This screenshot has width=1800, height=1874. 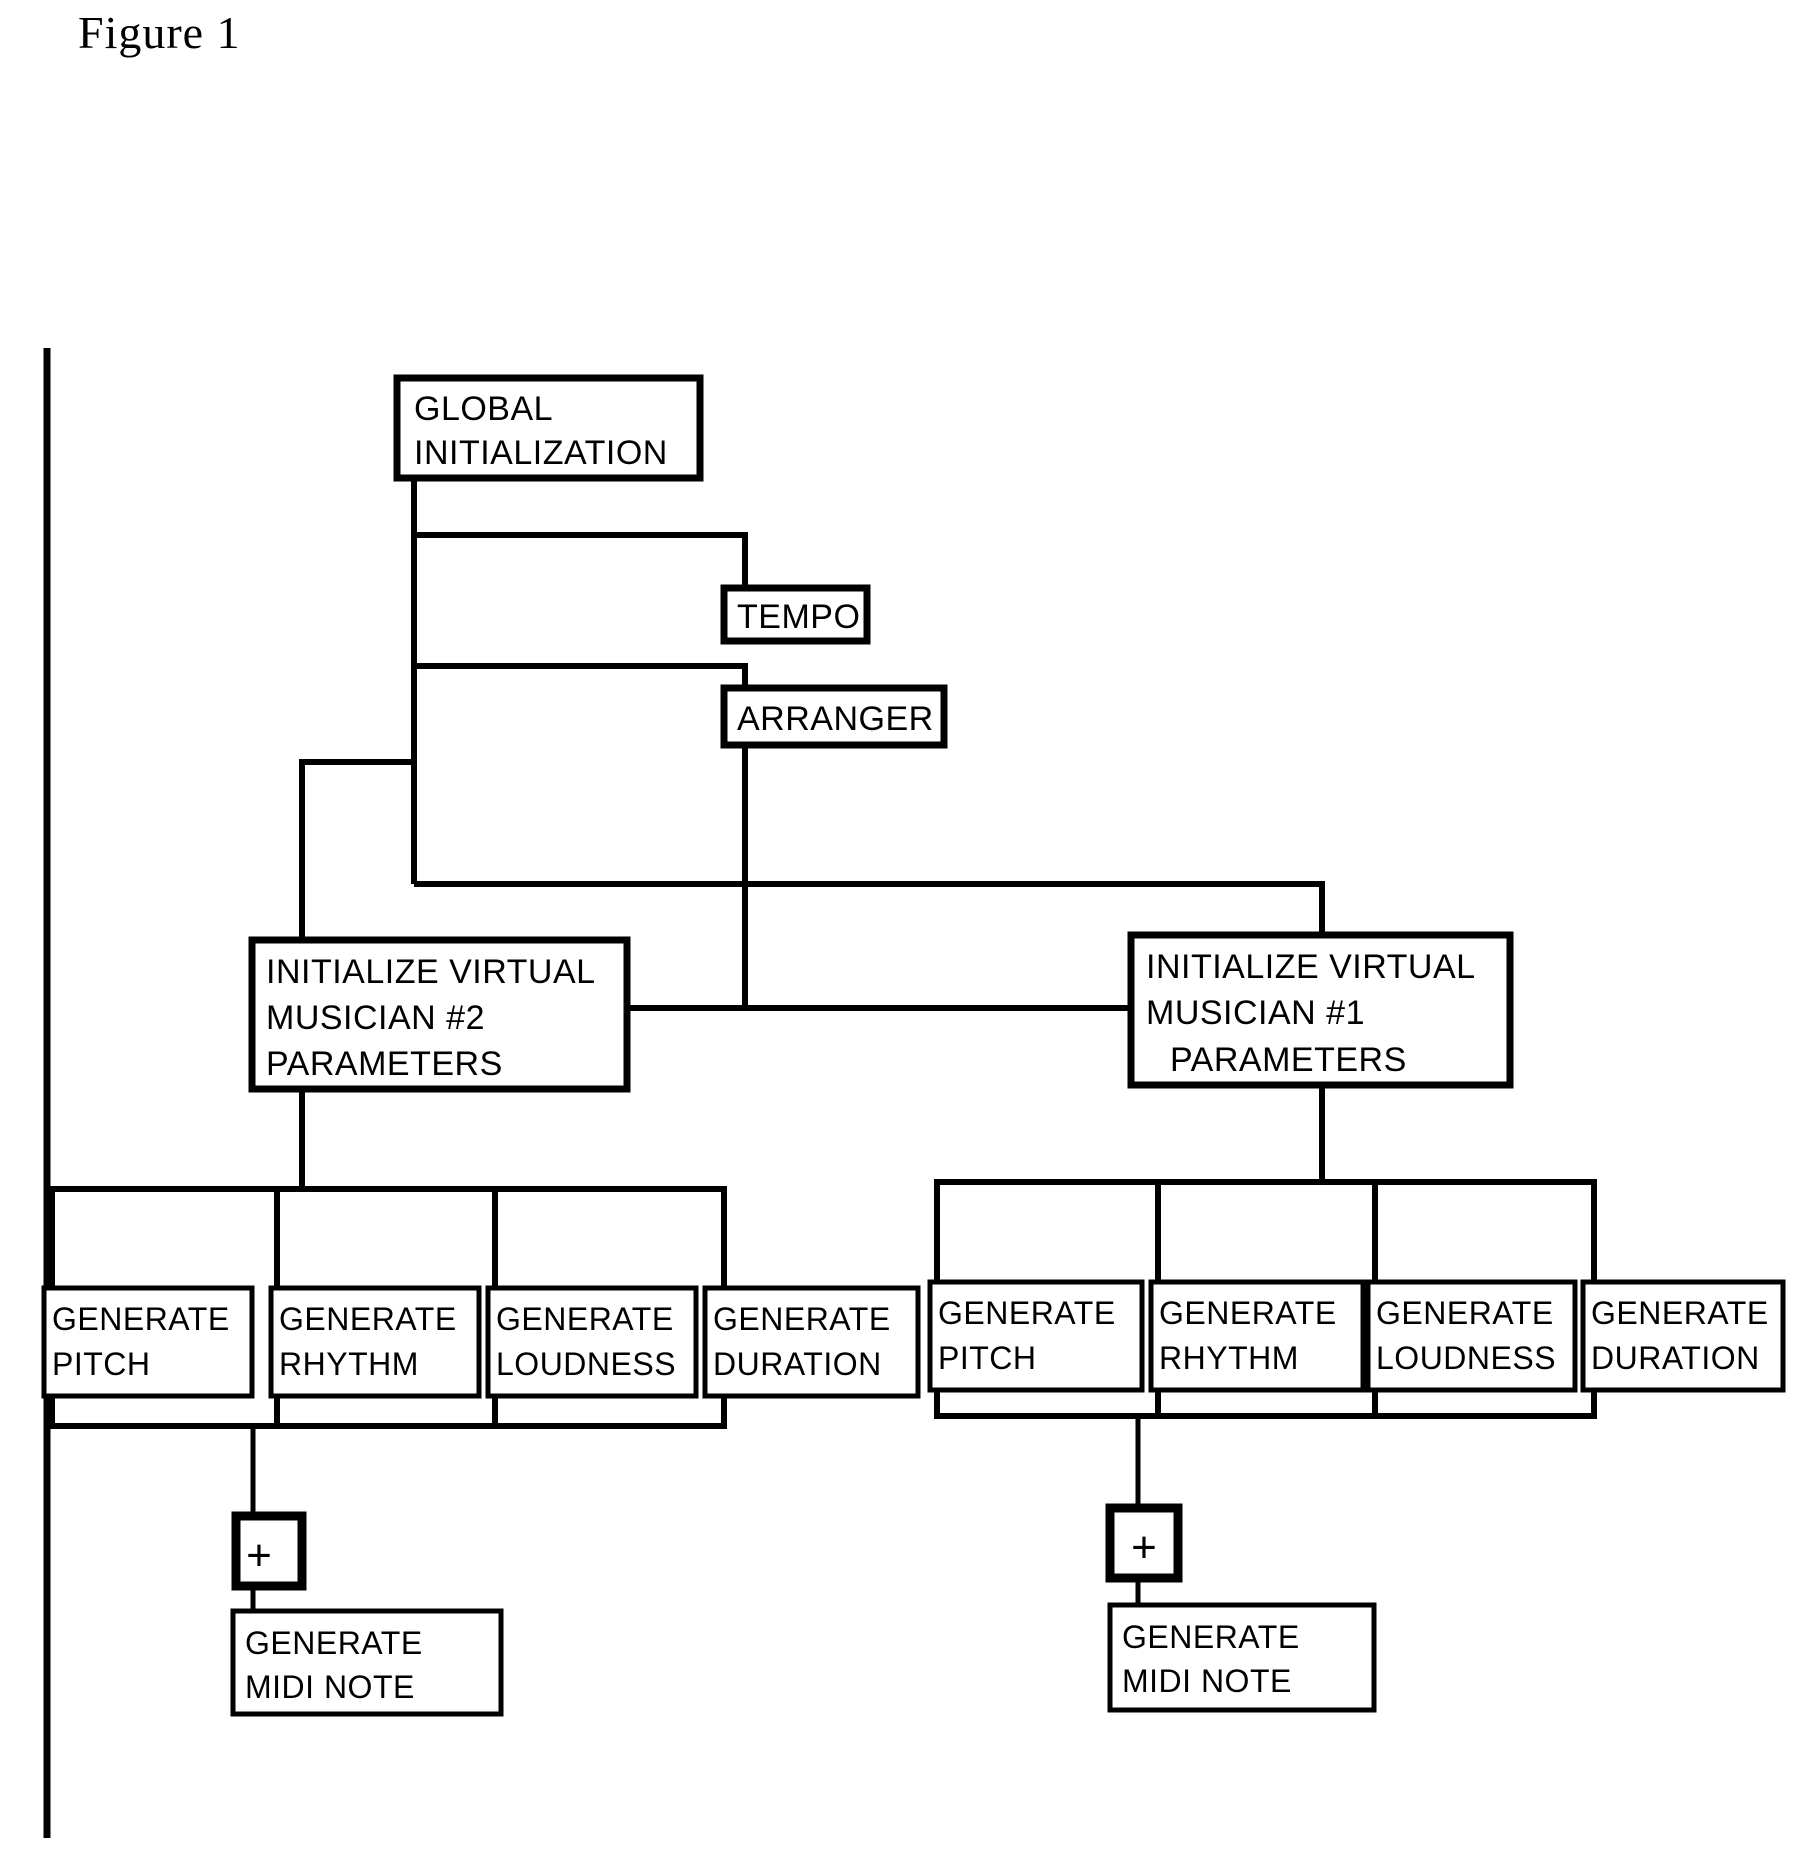 What do you see at coordinates (1144, 1547) in the screenshot?
I see `right-summer-plus-icon: +` at bounding box center [1144, 1547].